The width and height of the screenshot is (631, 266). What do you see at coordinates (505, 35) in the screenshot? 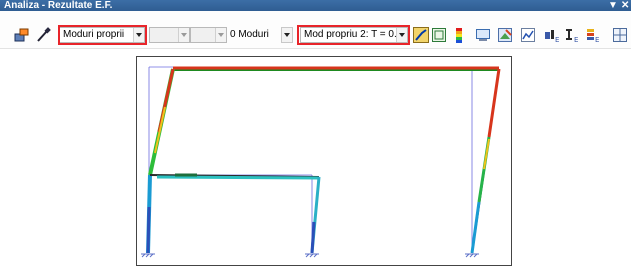
I see `export-image-icon` at bounding box center [505, 35].